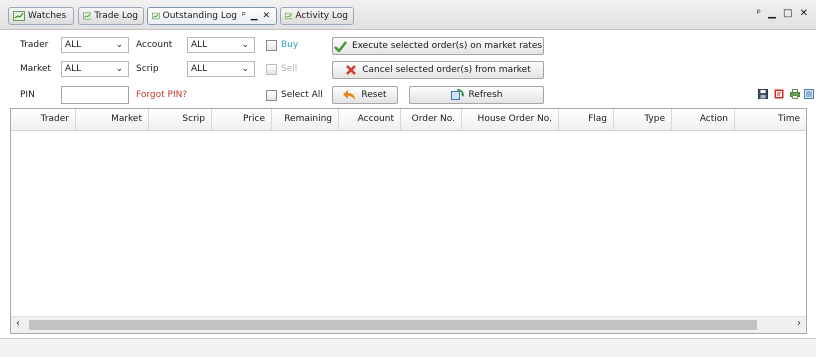 This screenshot has height=357, width=816. Describe the element at coordinates (73, 45) in the screenshot. I see `trader-value: ALL` at that location.